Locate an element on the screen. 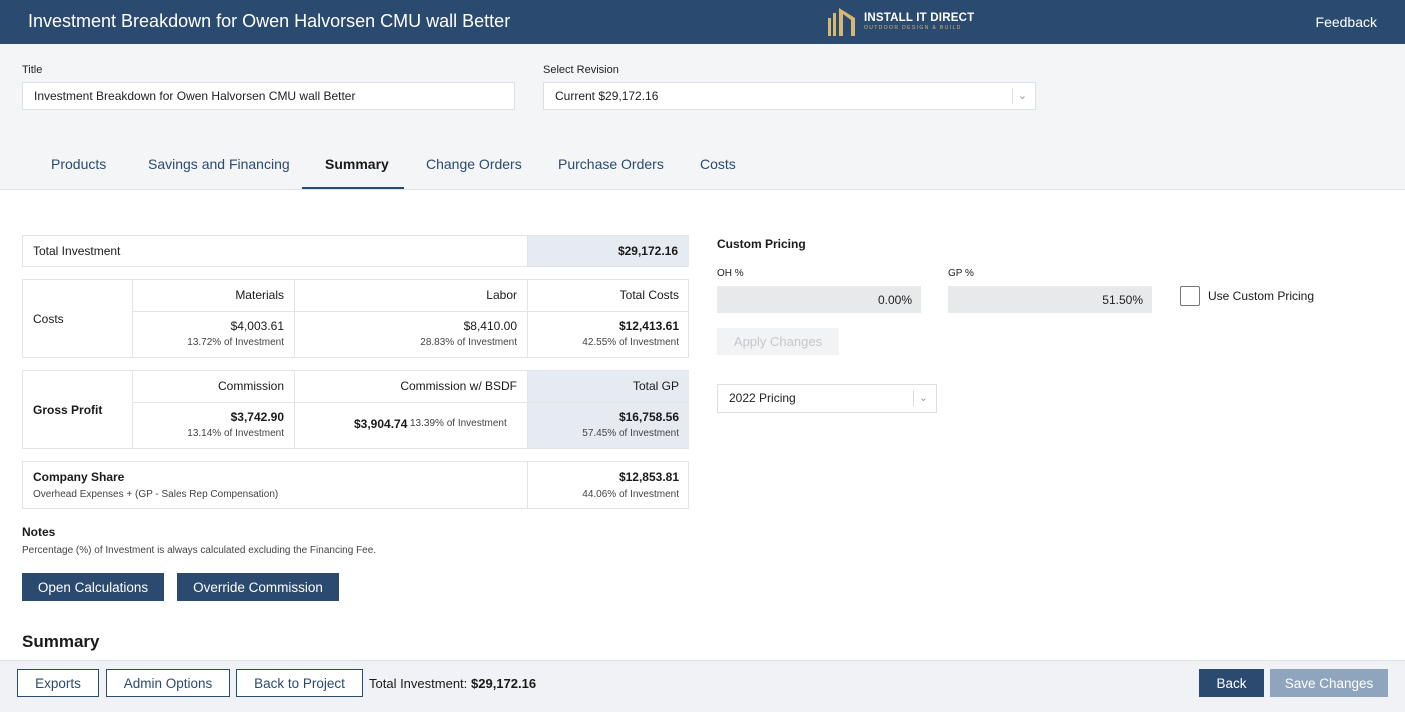 Image resolution: width=1405 pixels, height=712 pixels. tab-products: Products is located at coordinates (78, 164).